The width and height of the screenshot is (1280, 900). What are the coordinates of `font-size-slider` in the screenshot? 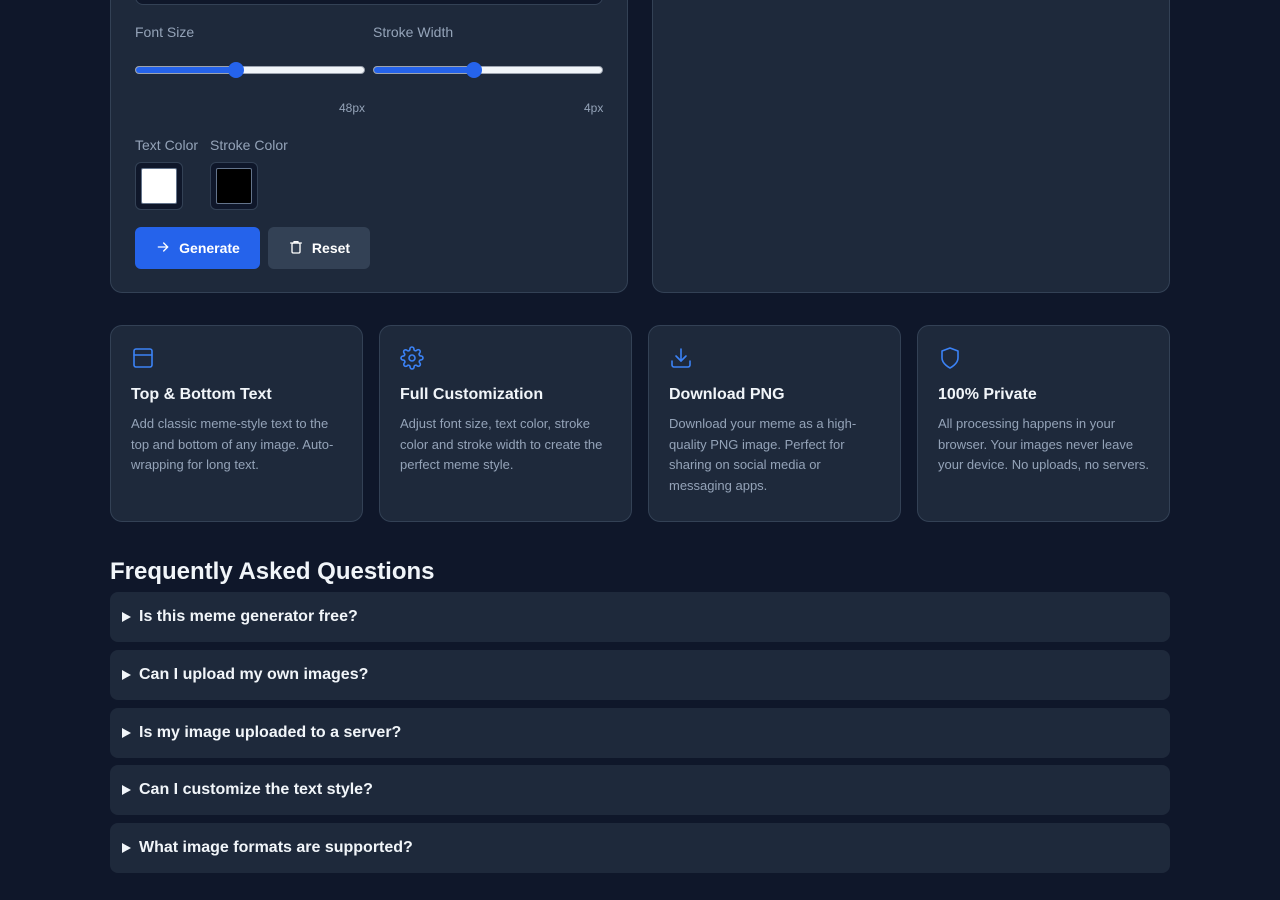 It's located at (250, 70).